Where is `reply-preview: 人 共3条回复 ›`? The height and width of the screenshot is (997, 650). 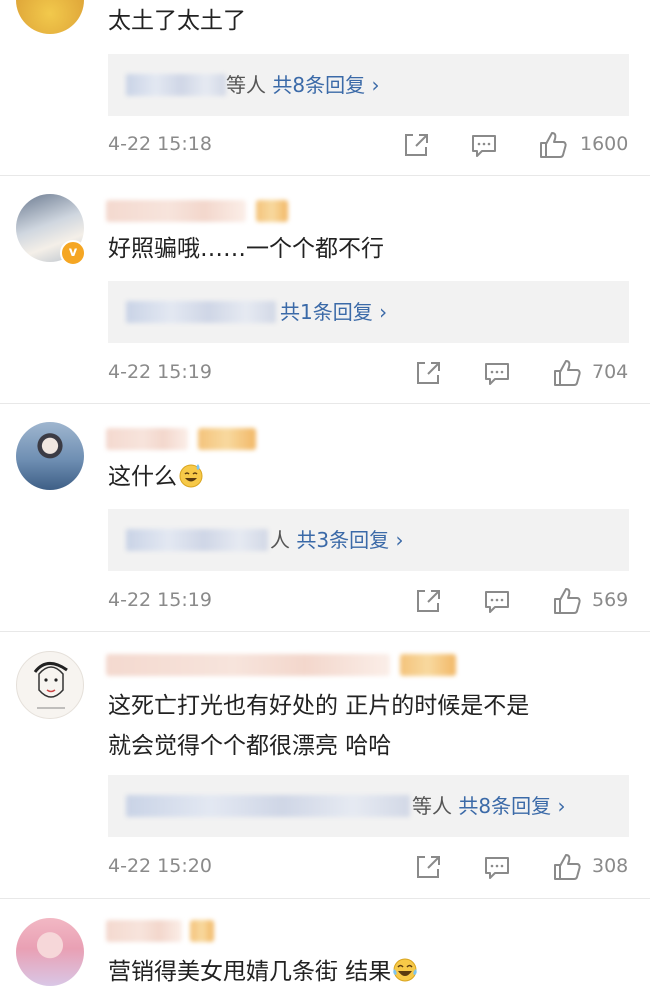
reply-preview: 人 共3条回复 › is located at coordinates (368, 540).